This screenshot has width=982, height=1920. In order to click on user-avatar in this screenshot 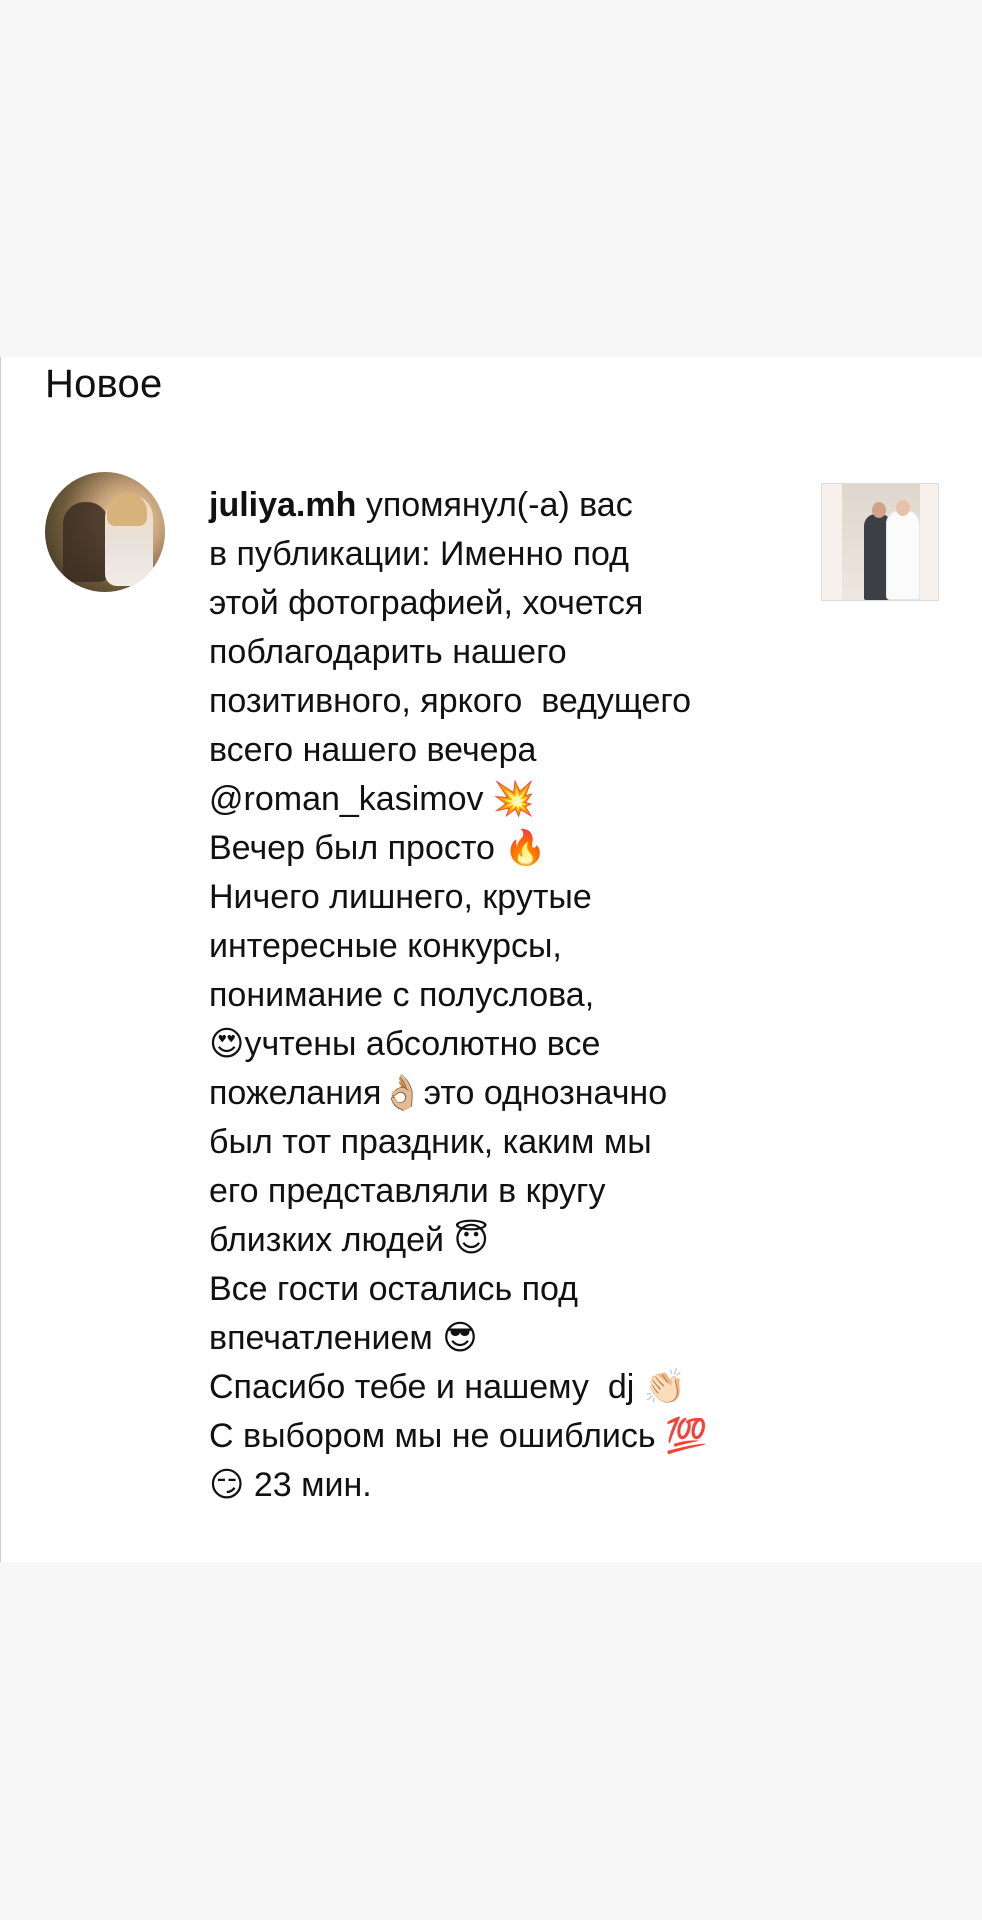, I will do `click(105, 532)`.